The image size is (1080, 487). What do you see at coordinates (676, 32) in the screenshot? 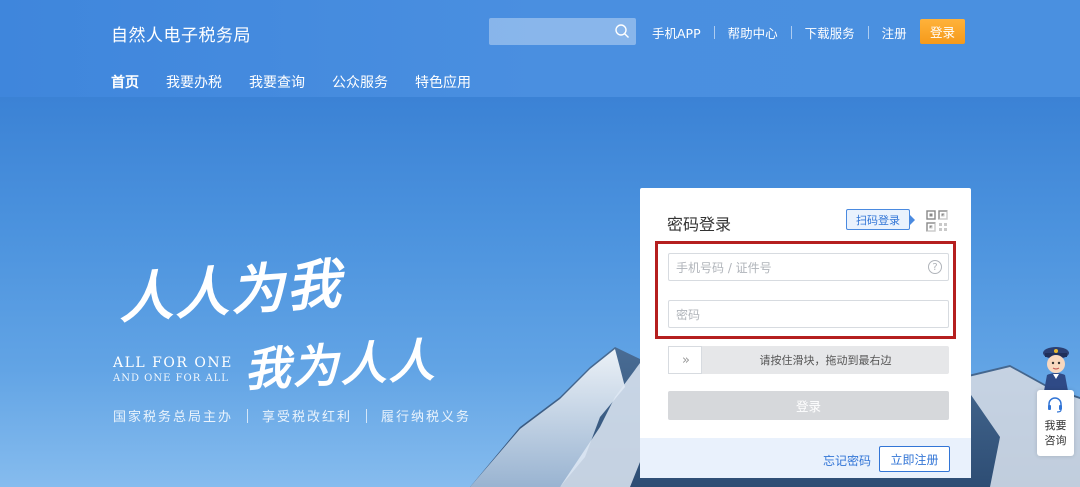
I see `mobile-app-link: 手机APP` at bounding box center [676, 32].